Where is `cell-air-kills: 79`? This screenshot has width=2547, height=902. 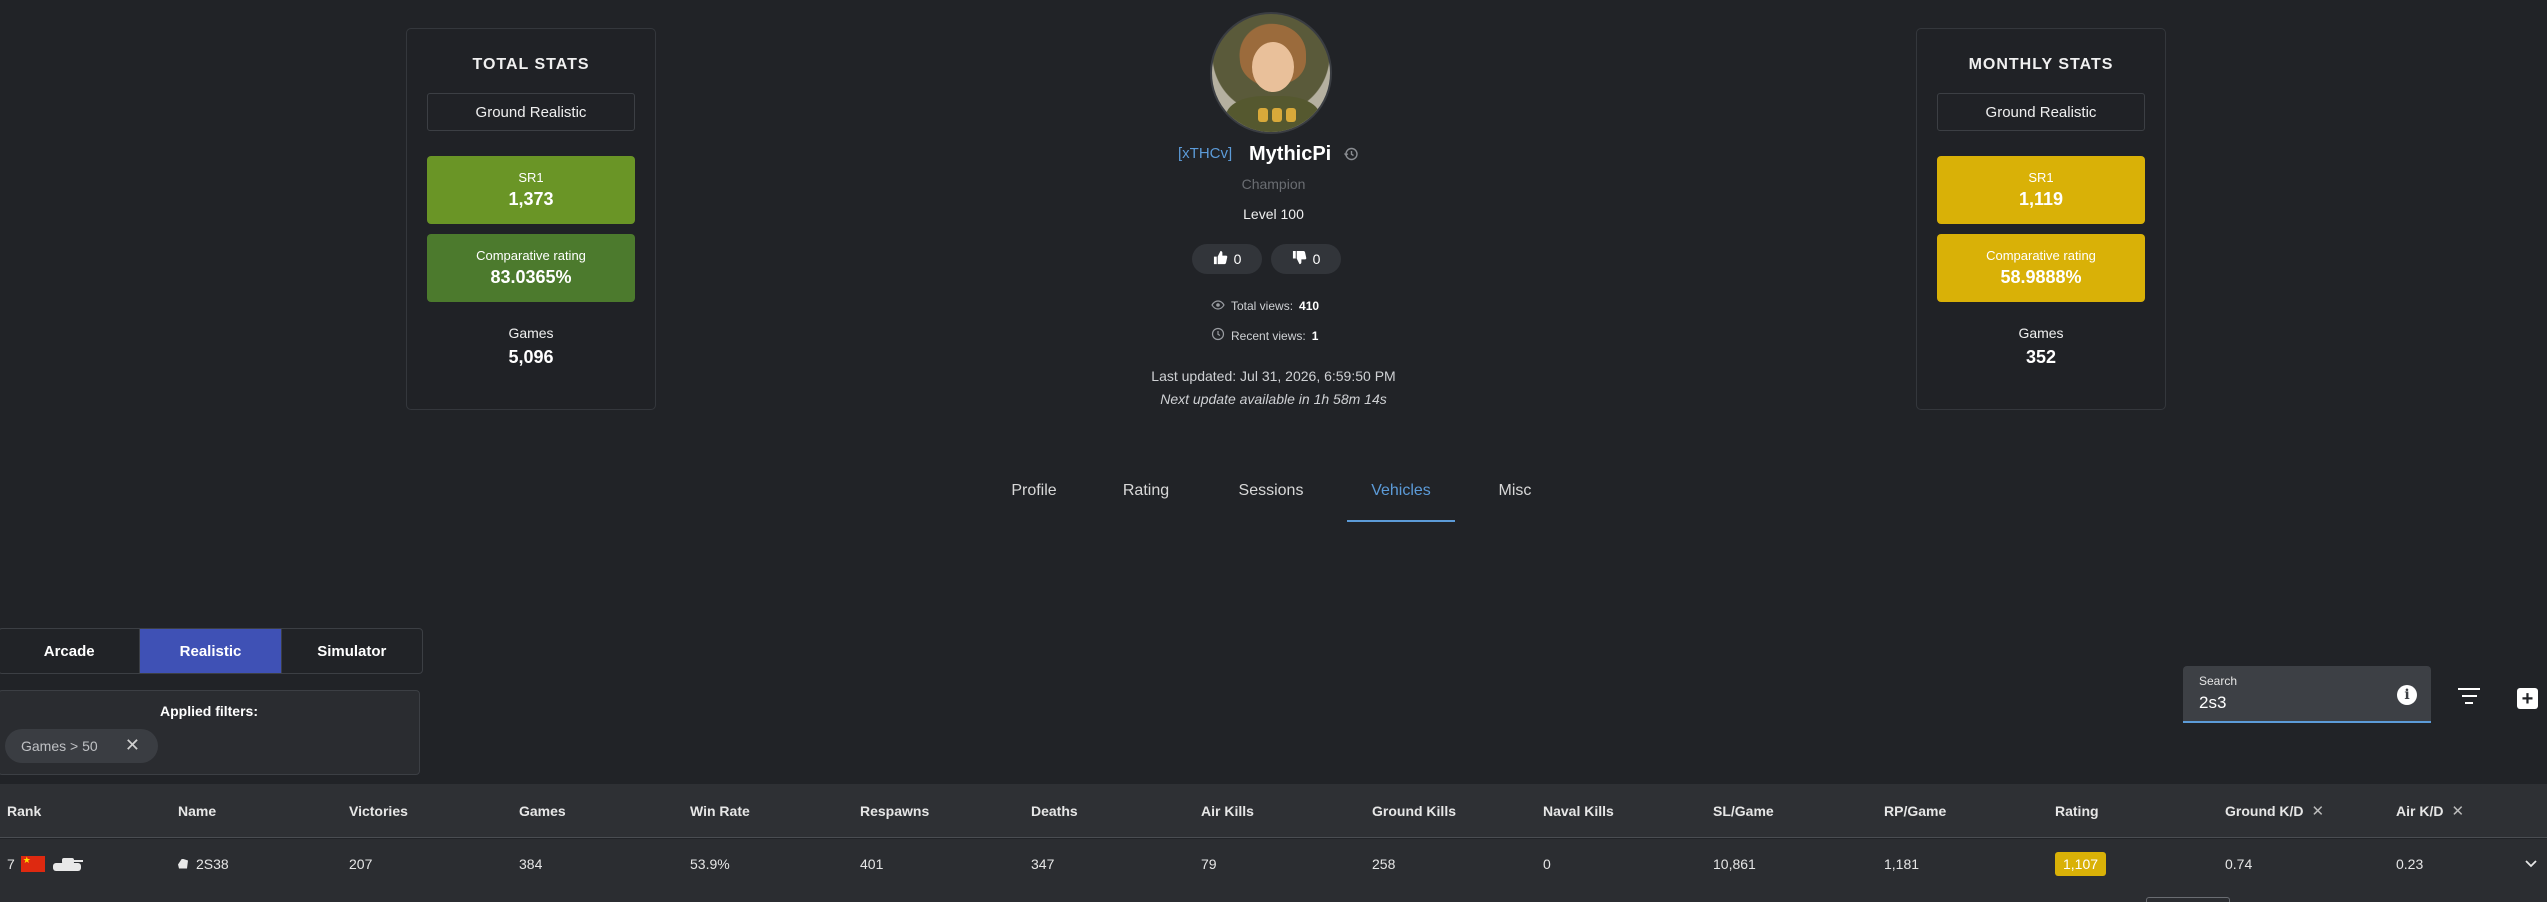 cell-air-kills: 79 is located at coordinates (1209, 863).